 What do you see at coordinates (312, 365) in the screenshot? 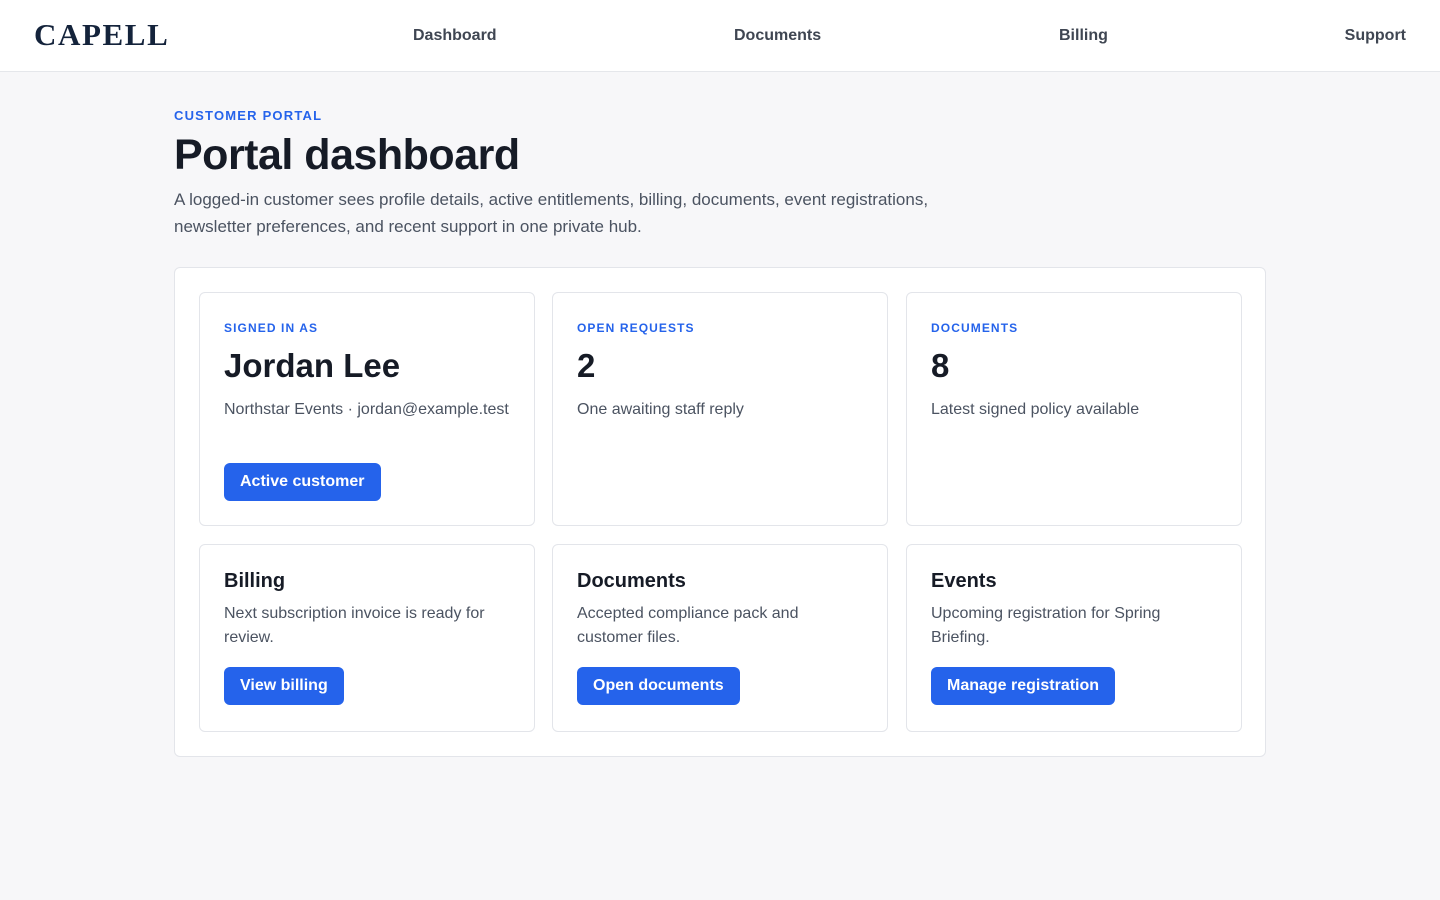
I see `customer-name: Jordan Lee` at bounding box center [312, 365].